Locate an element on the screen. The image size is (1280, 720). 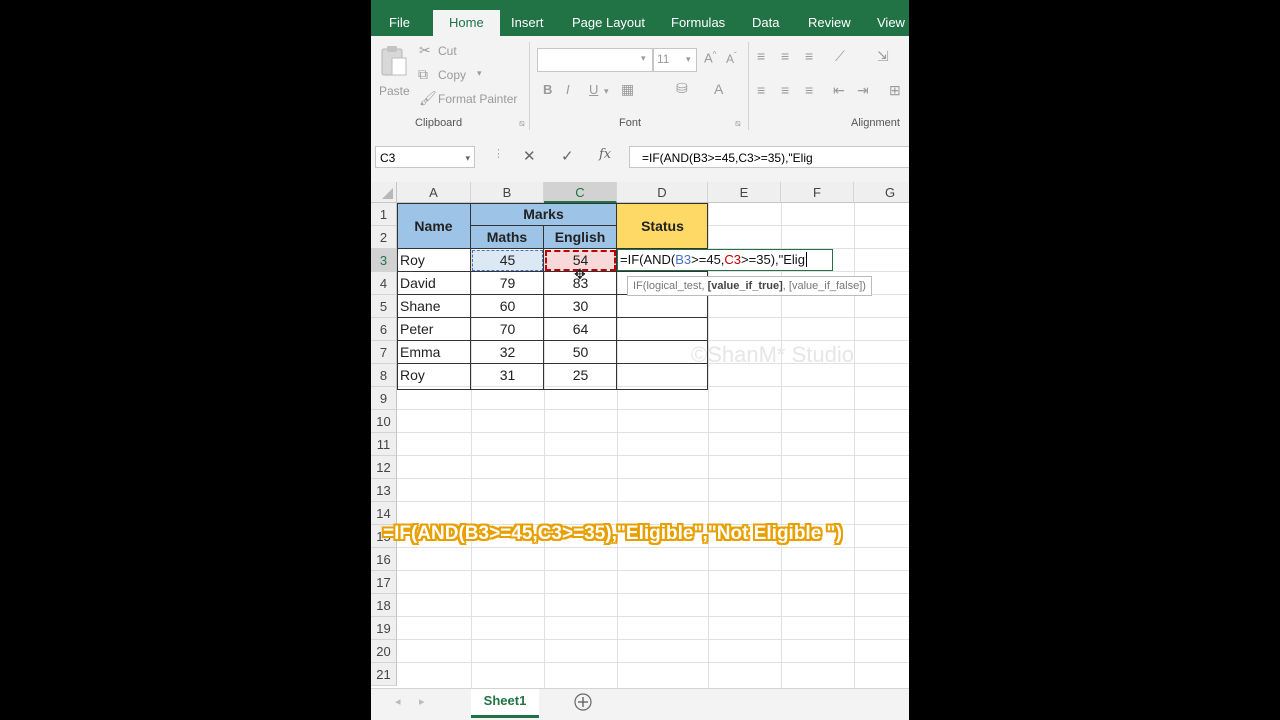
insert-function-button: fx is located at coordinates (605, 154).